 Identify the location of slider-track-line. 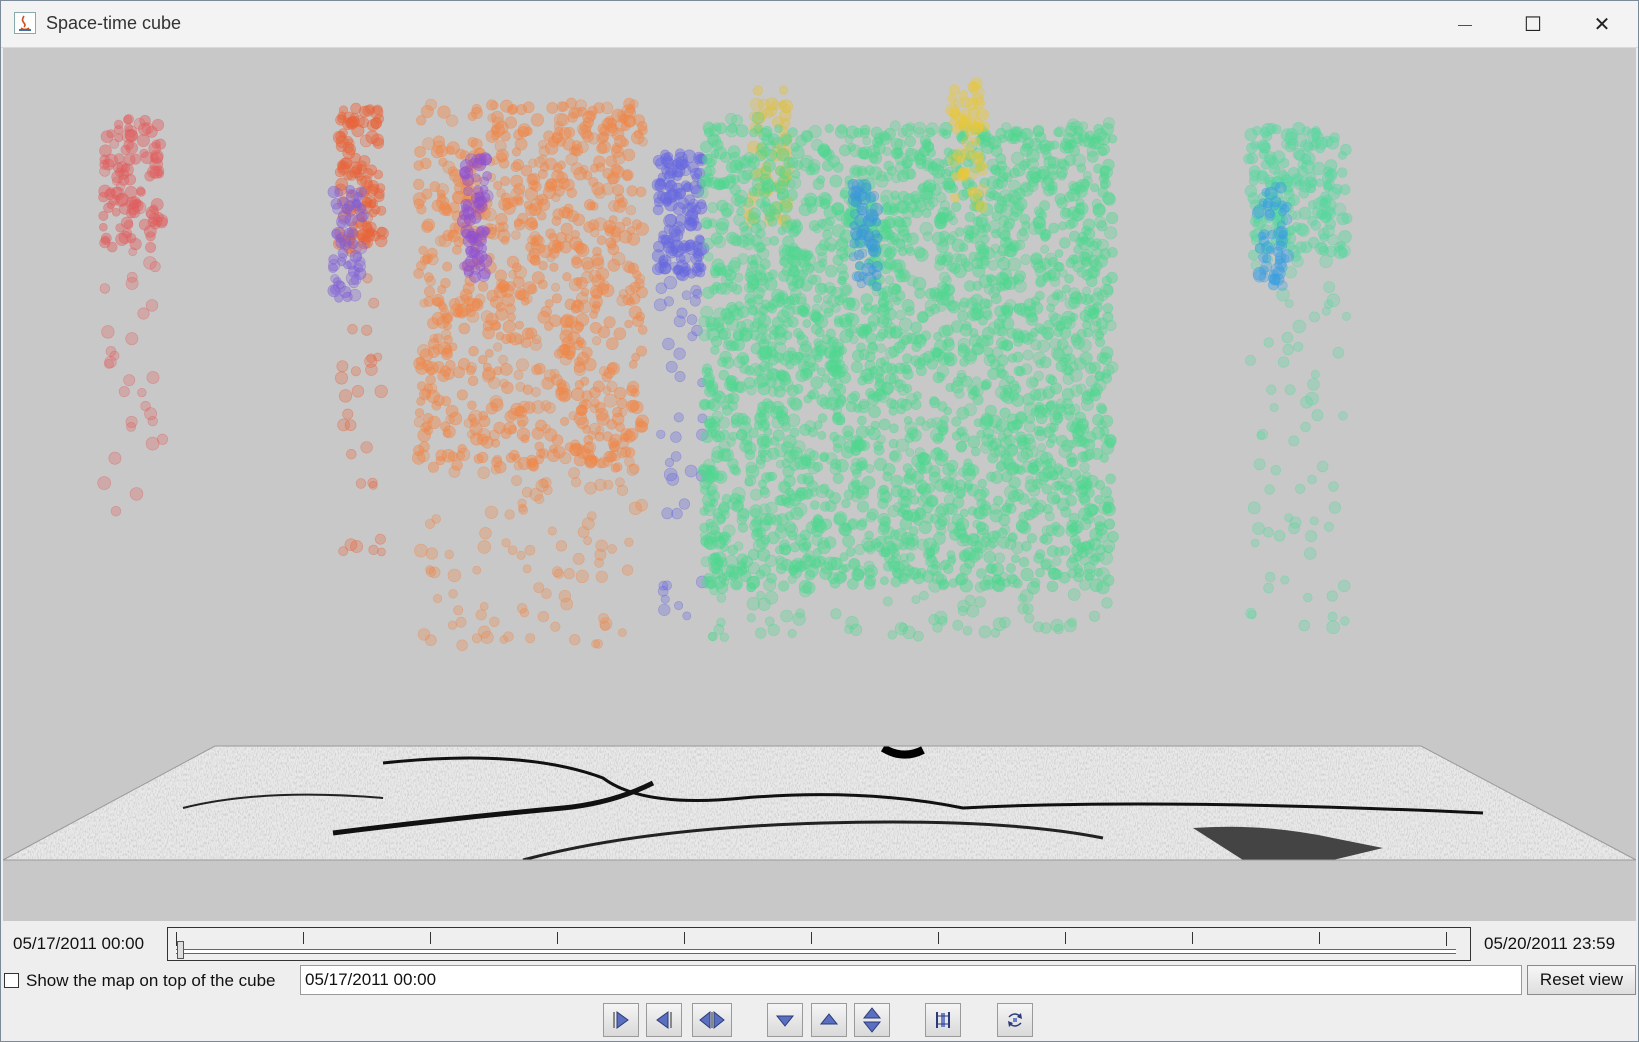
(816, 951).